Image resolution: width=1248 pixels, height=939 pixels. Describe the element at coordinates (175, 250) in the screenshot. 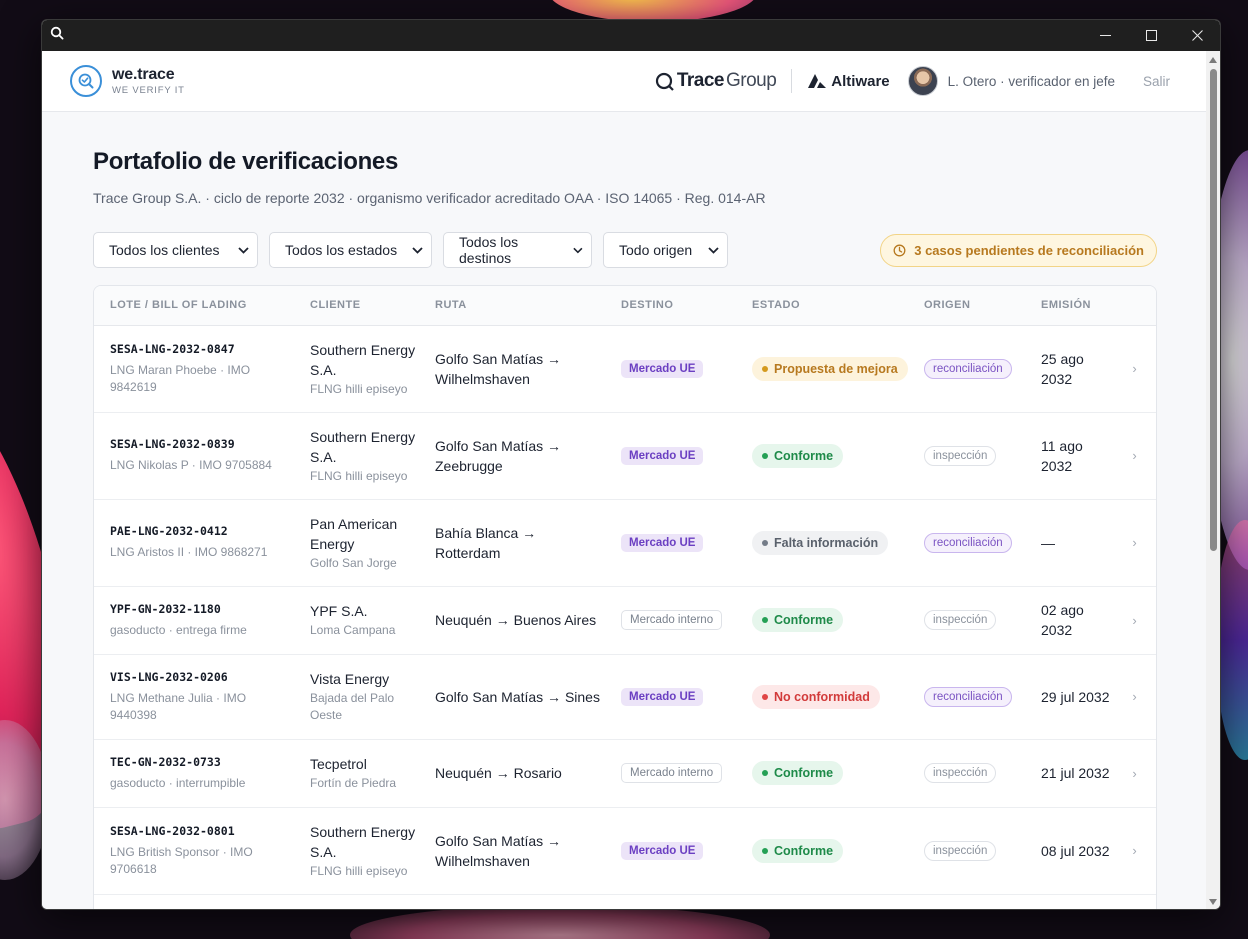

I see `filter-clientes-select: Todos los clientes` at that location.